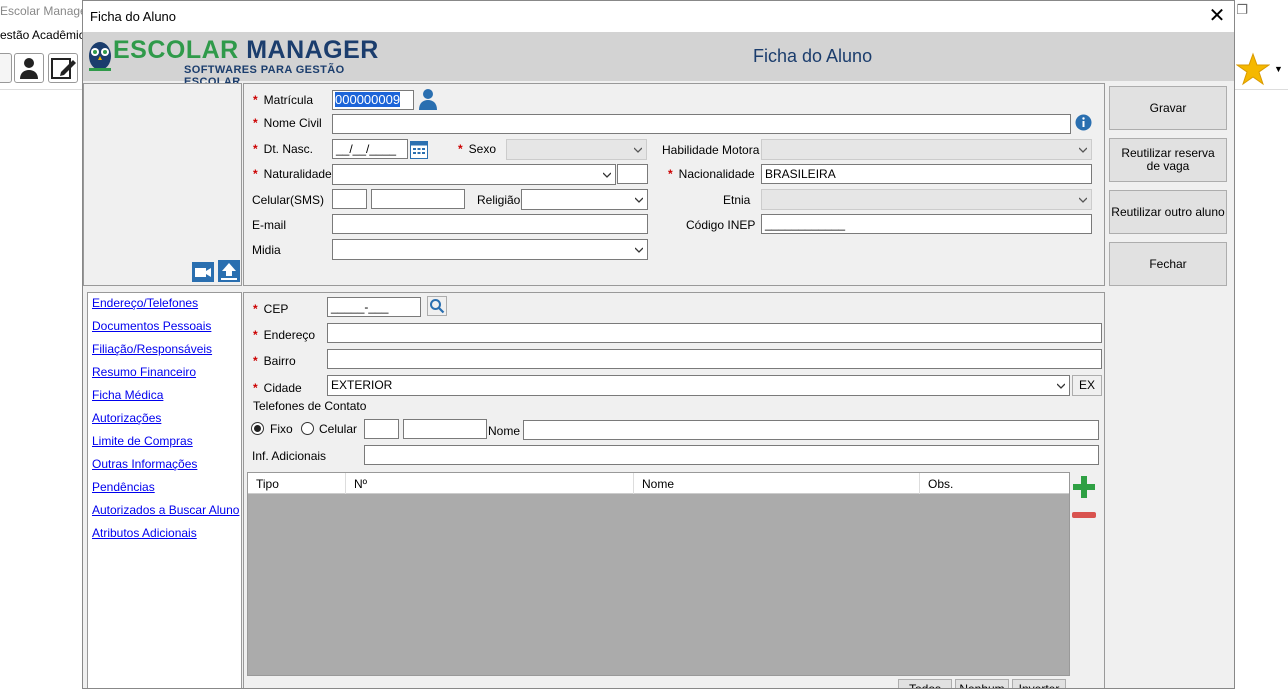  I want to click on phones-table-header: Tipo Nº Nome Obs., so click(658, 483).